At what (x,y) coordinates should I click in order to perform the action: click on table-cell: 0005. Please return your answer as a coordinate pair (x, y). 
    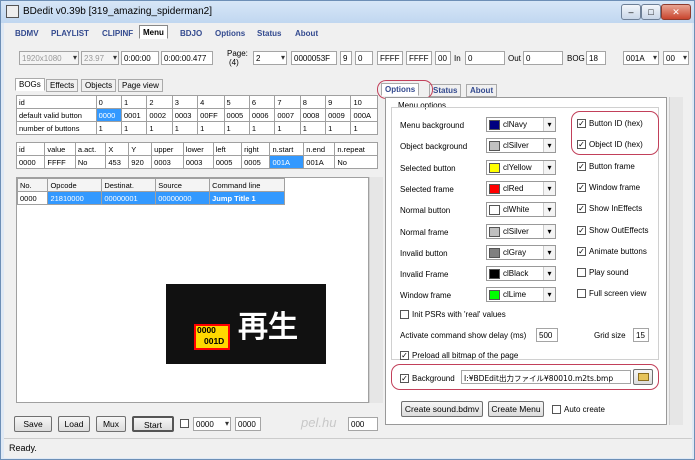
    Looking at the image, I should click on (256, 162).